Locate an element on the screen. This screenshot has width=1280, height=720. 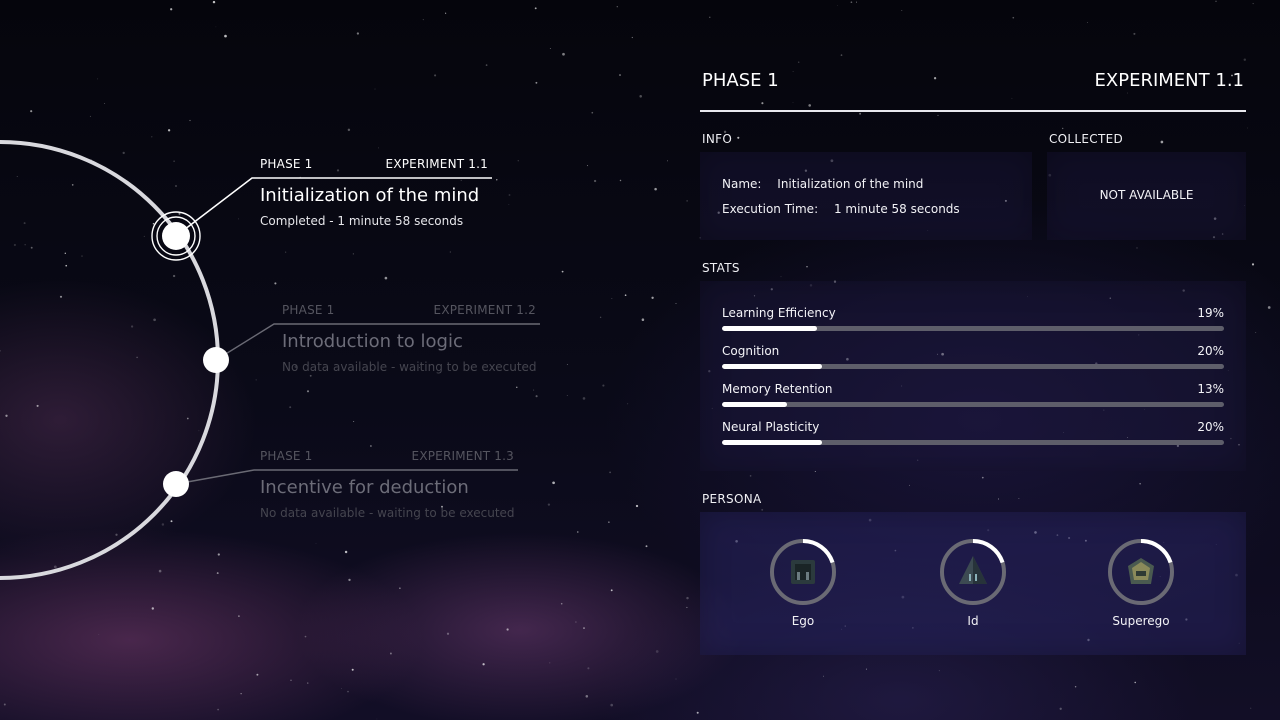
collected-value: NOT AVAILABLE is located at coordinates (1146, 195).